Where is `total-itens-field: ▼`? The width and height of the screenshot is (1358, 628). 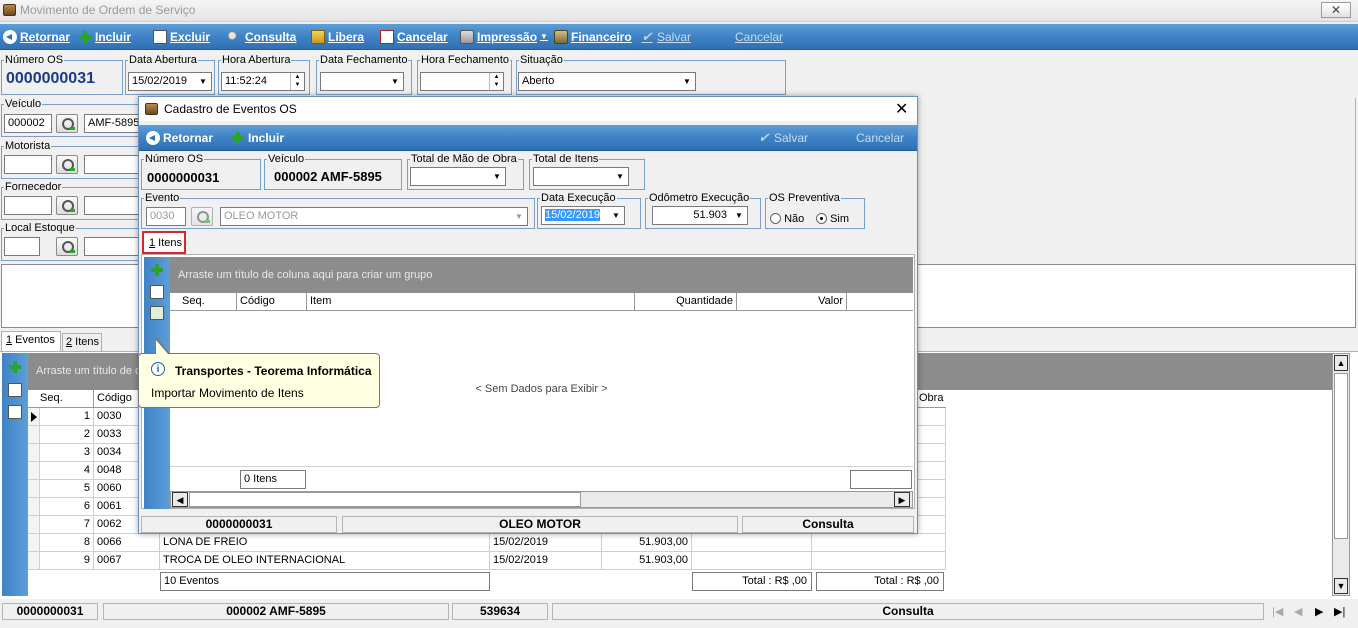
total-itens-field: ▼ is located at coordinates (581, 176).